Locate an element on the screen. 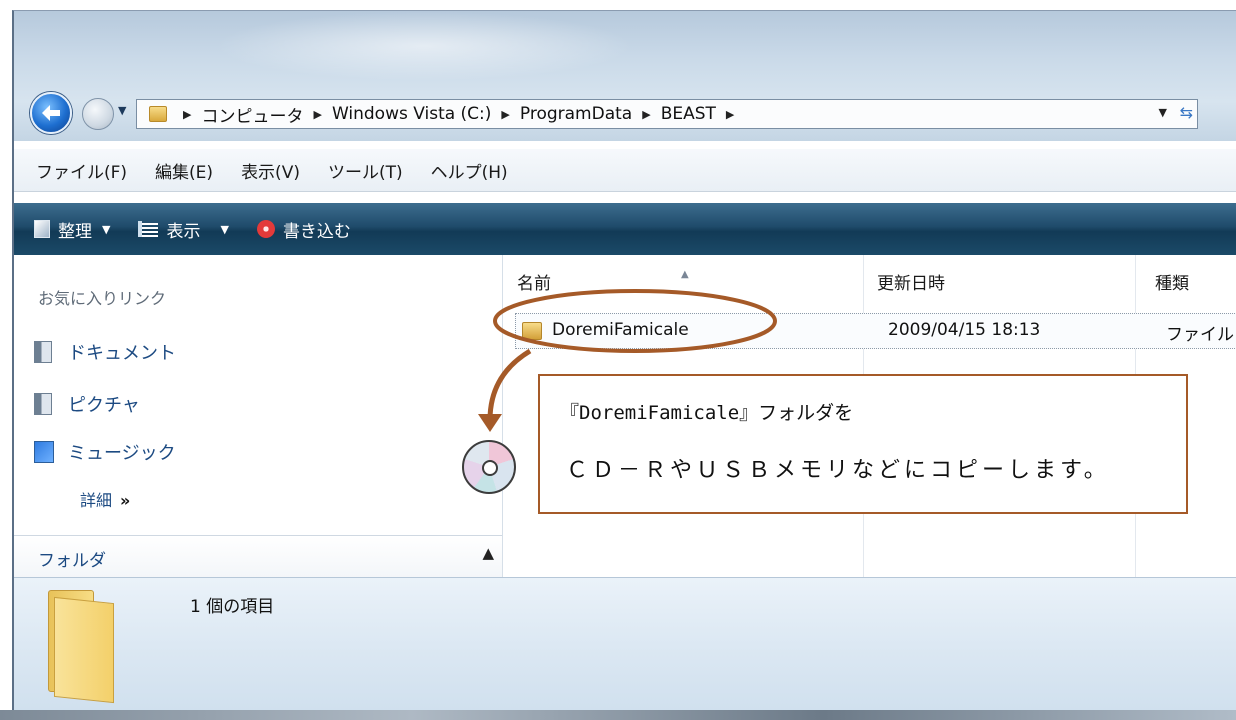  views-icon is located at coordinates (148, 229).